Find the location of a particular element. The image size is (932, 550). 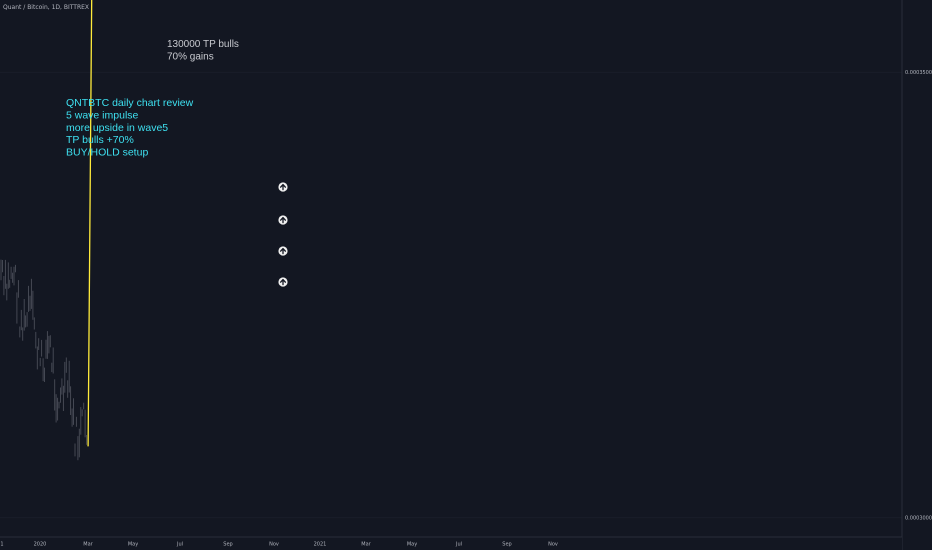

price-scale-bg is located at coordinates (917, 275).